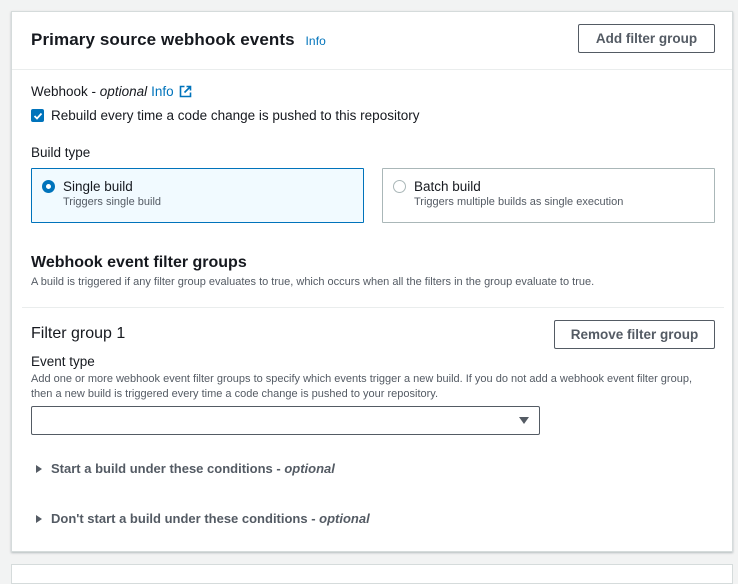 This screenshot has width=738, height=584. I want to click on filter-group-title: Filter group 1, so click(78, 333).